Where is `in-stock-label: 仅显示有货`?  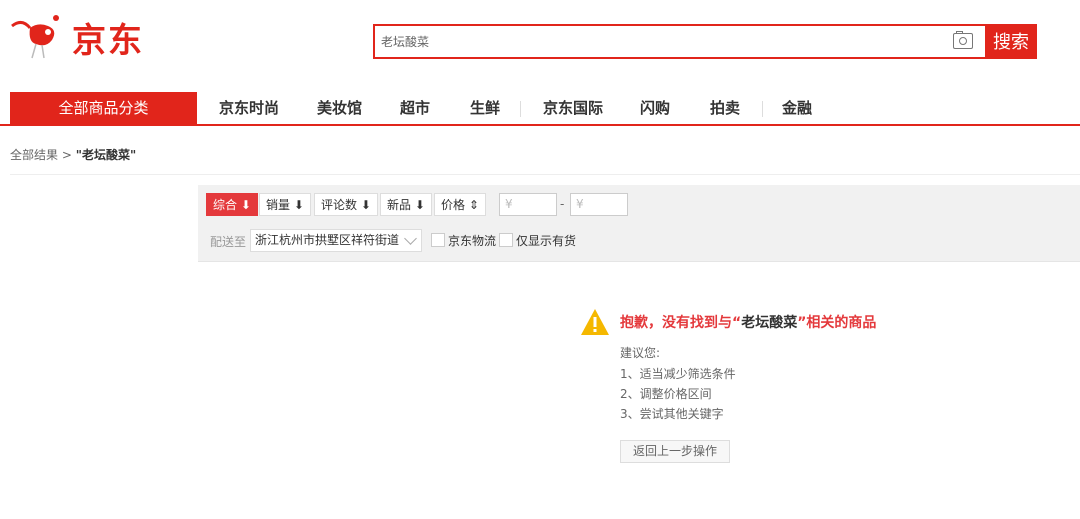
in-stock-label: 仅显示有货 is located at coordinates (546, 240).